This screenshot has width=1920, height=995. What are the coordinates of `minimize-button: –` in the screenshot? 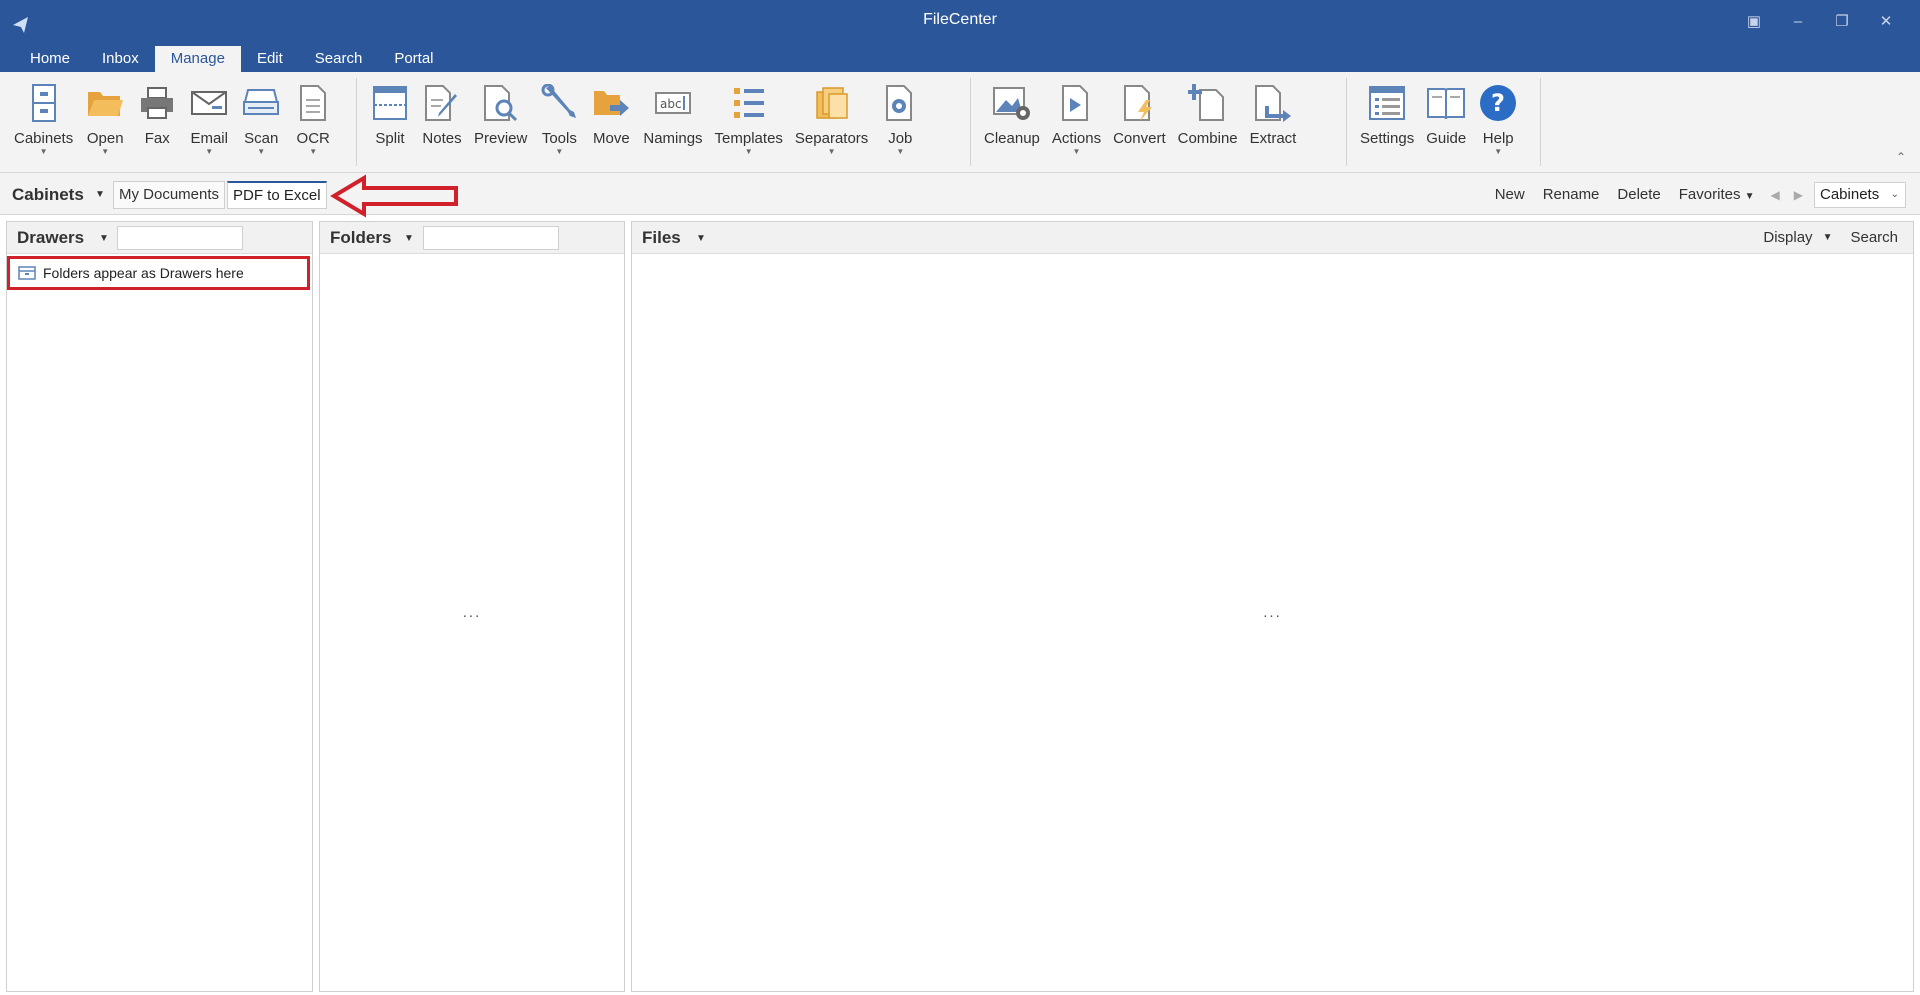 It's located at (1798, 21).